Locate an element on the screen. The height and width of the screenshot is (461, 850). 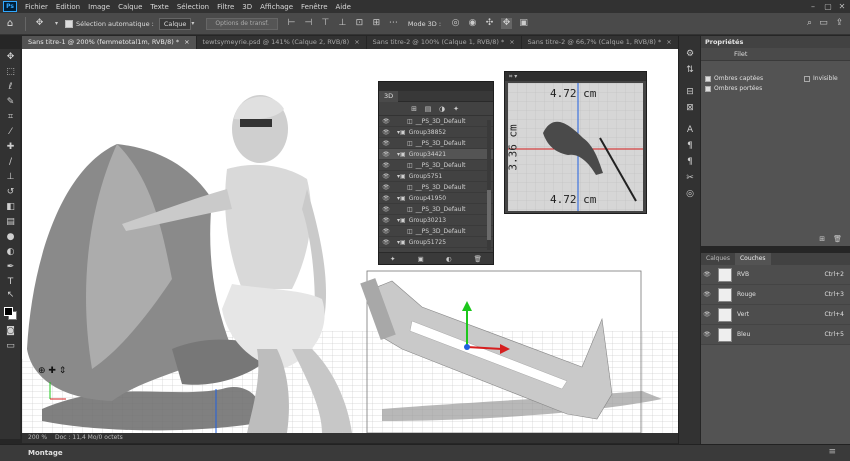
menu-item: Calque is located at coordinates (130, 7).